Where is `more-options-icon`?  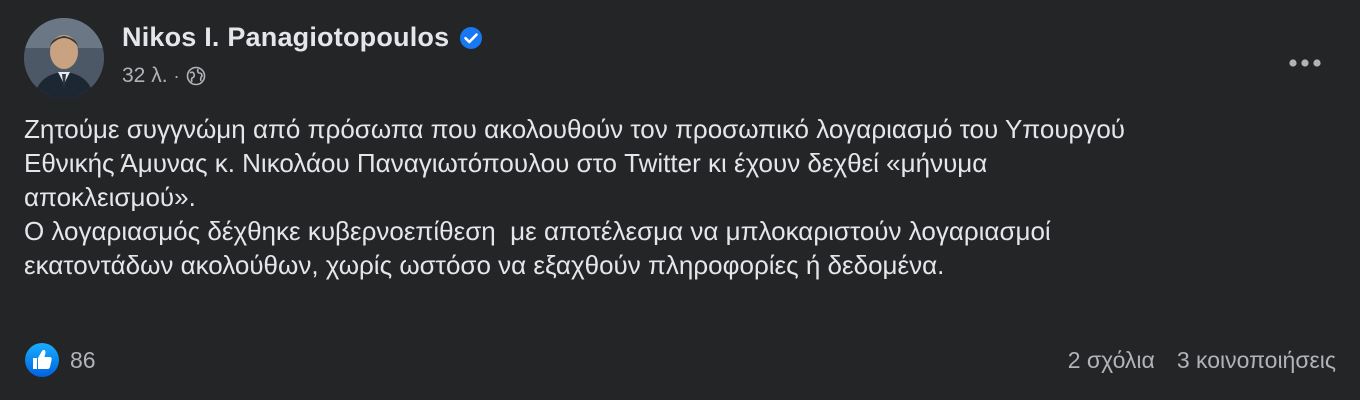 more-options-icon is located at coordinates (1305, 63).